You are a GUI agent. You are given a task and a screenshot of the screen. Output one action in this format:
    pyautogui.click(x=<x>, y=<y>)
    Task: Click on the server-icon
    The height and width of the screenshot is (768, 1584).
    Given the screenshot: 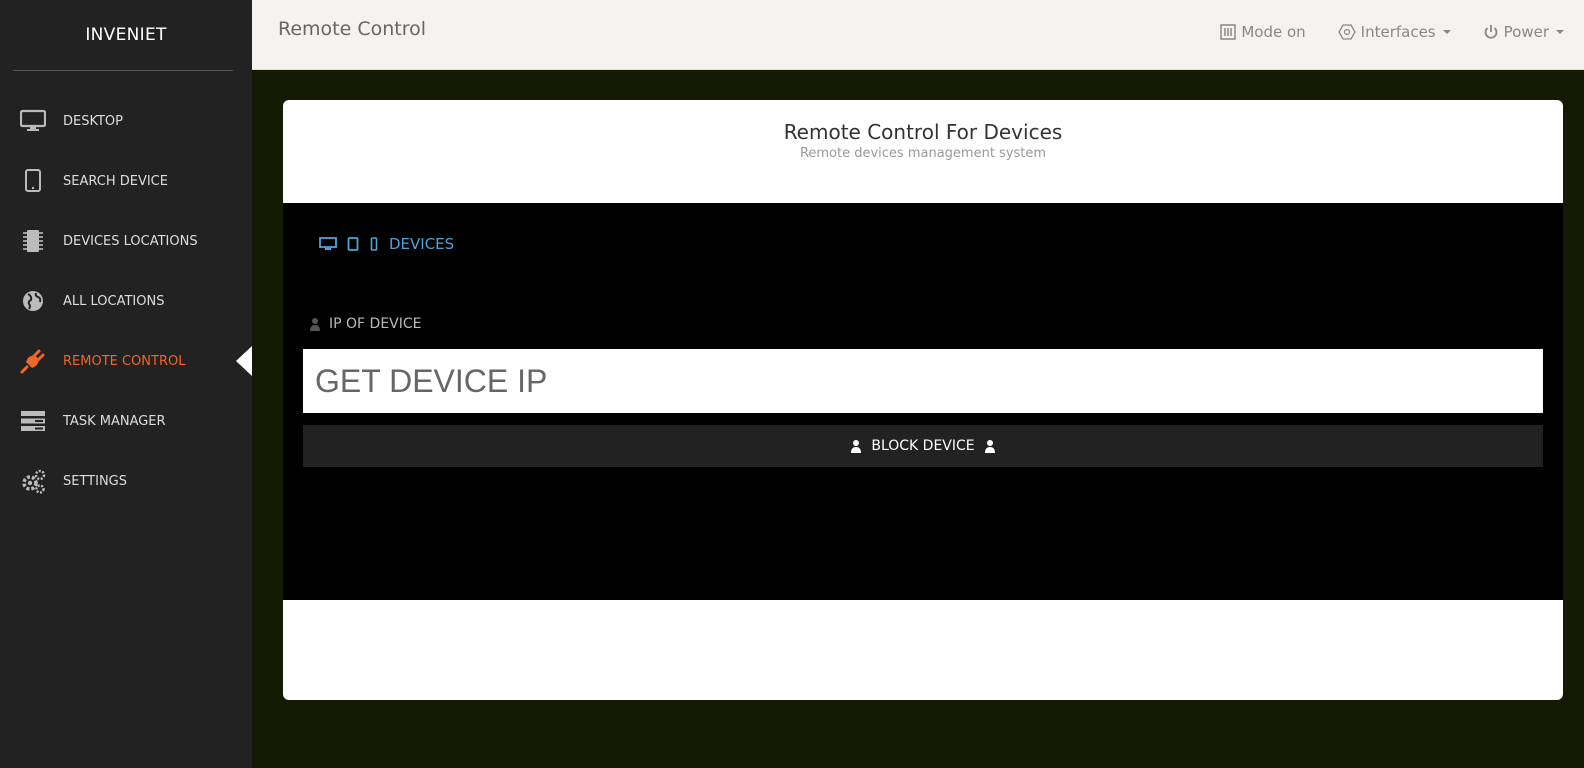 What is the action you would take?
    pyautogui.click(x=33, y=421)
    